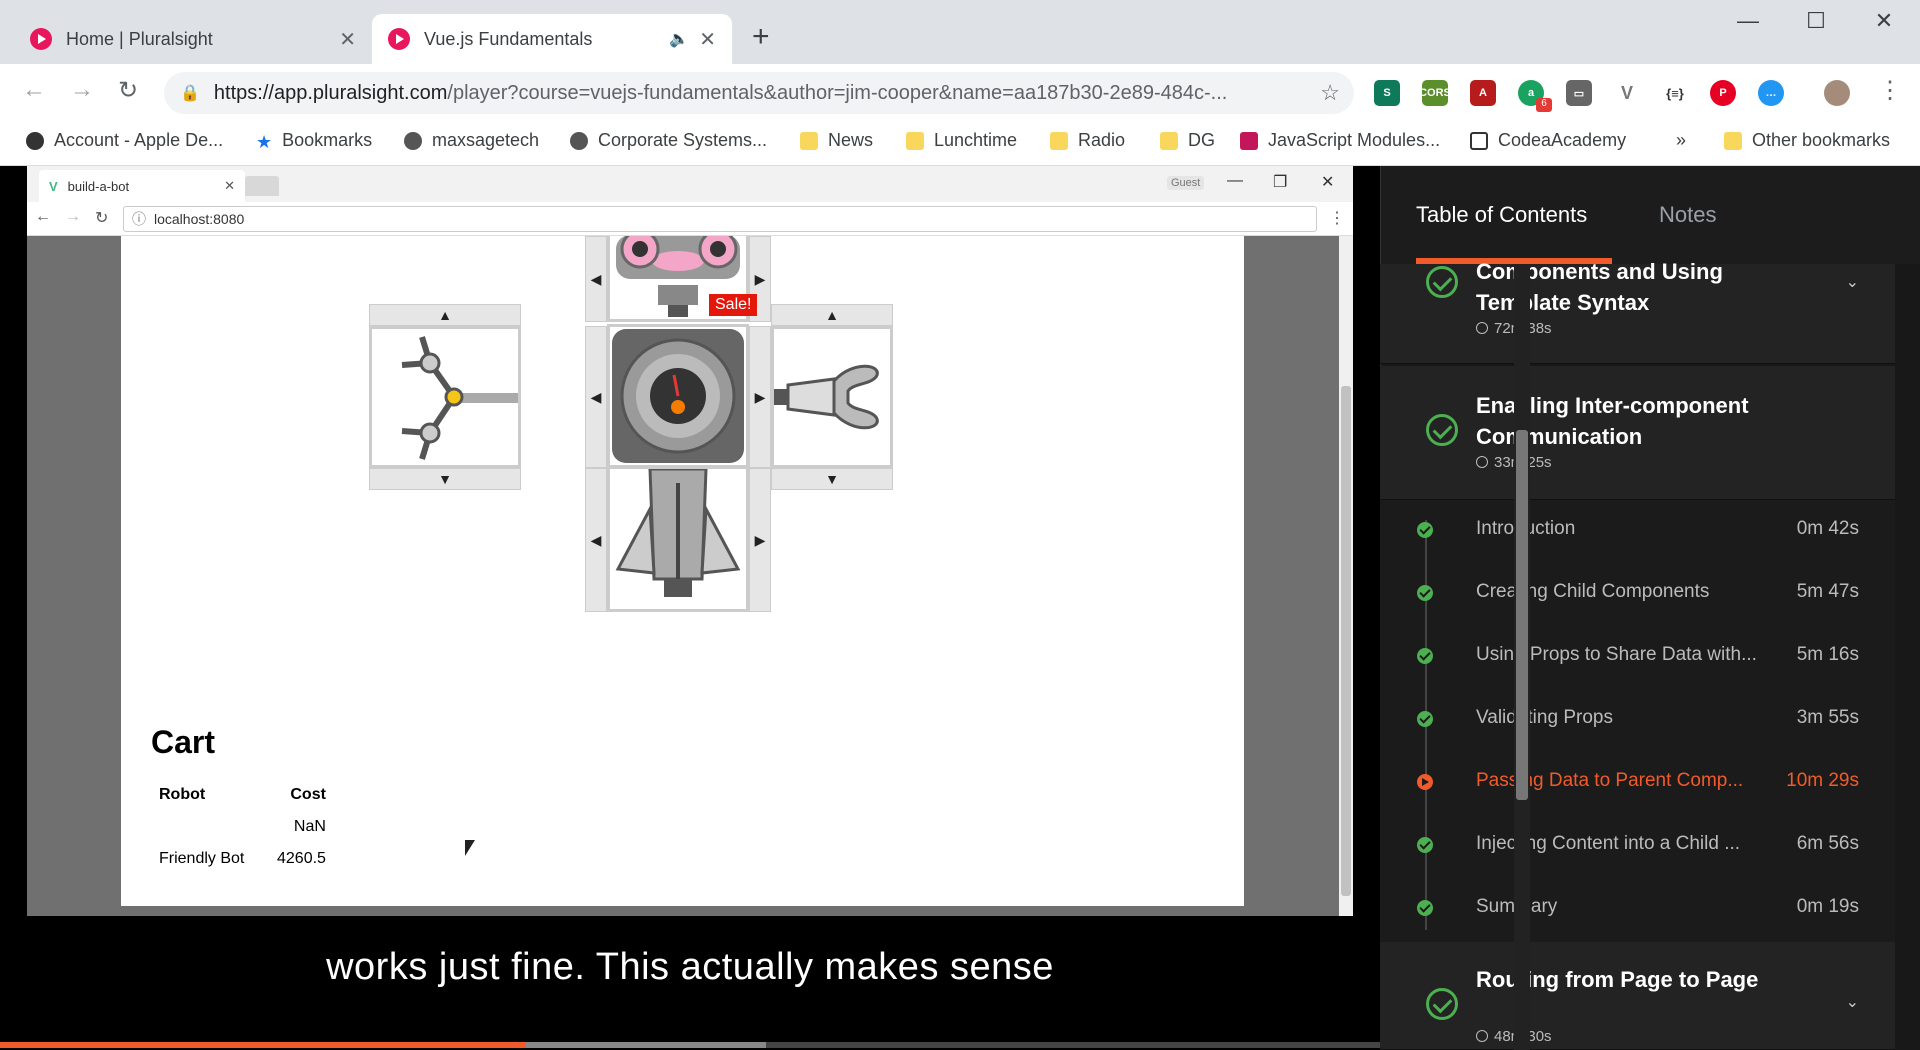  Describe the element at coordinates (1627, 93) in the screenshot. I see `vue-devtools-icon: V` at that location.